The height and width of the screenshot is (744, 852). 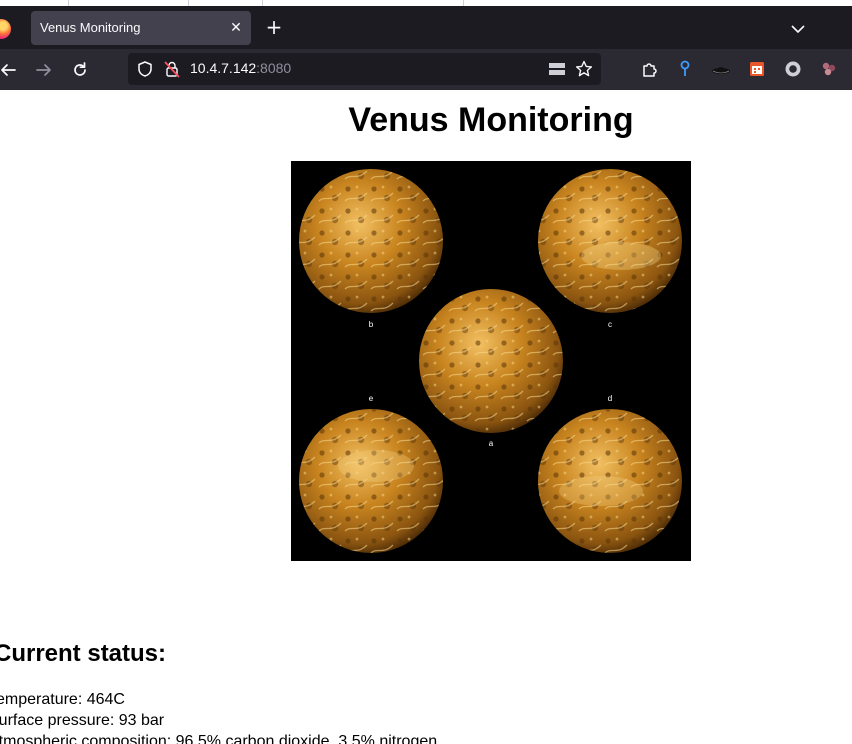 What do you see at coordinates (721, 69) in the screenshot?
I see `hat-icon` at bounding box center [721, 69].